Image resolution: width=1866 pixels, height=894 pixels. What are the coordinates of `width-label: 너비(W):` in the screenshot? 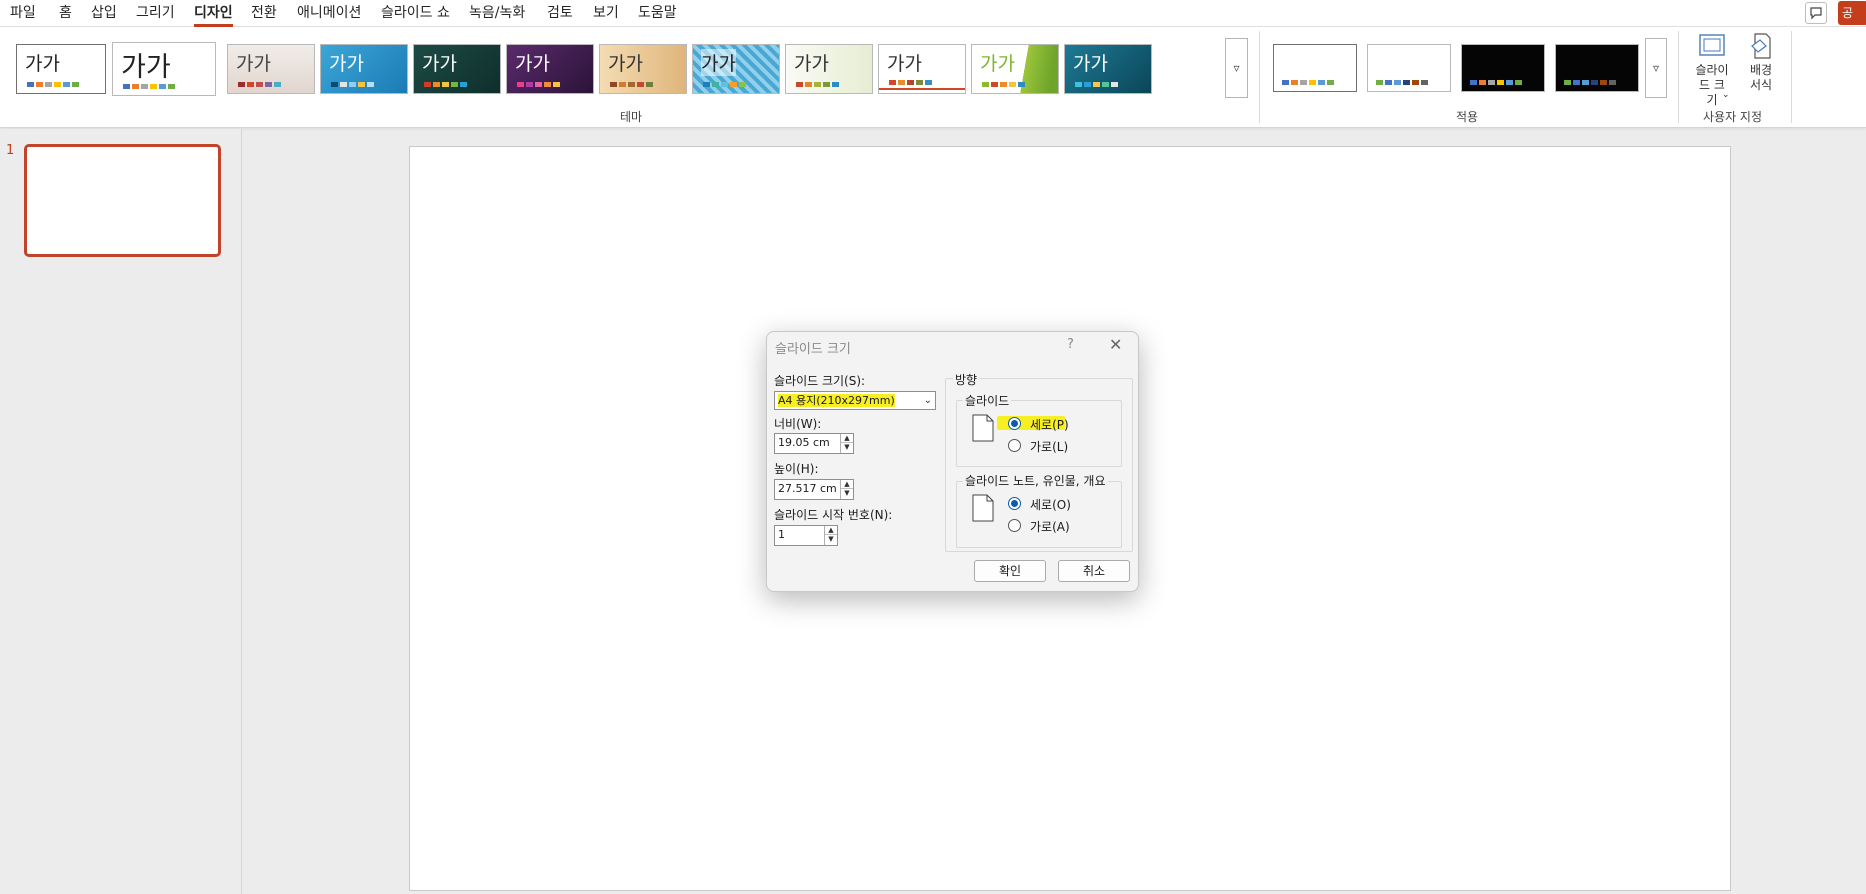 It's located at (798, 424).